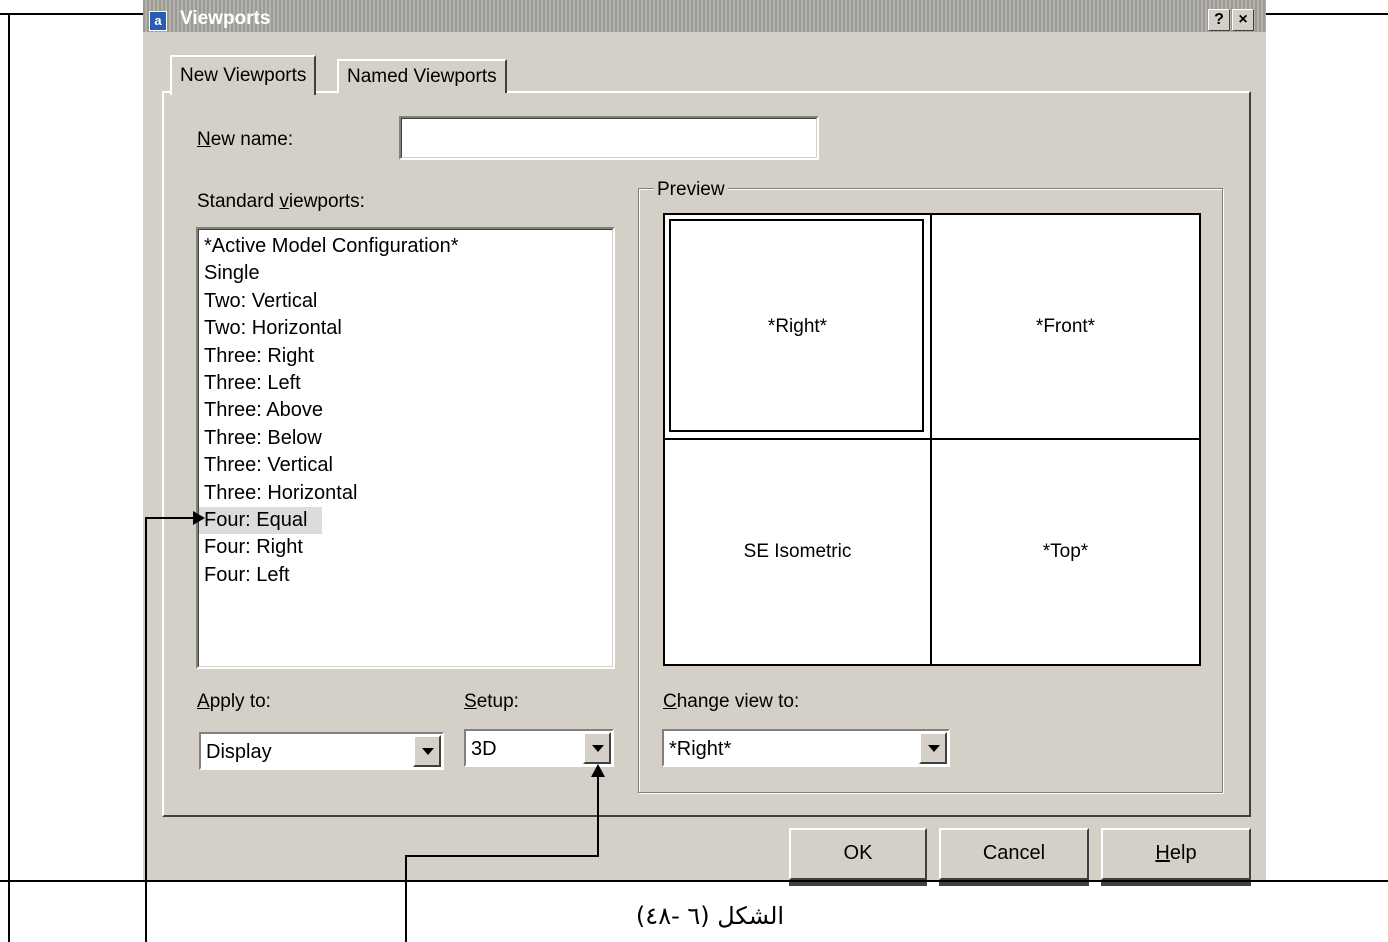  I want to click on new-name-input, so click(609, 138).